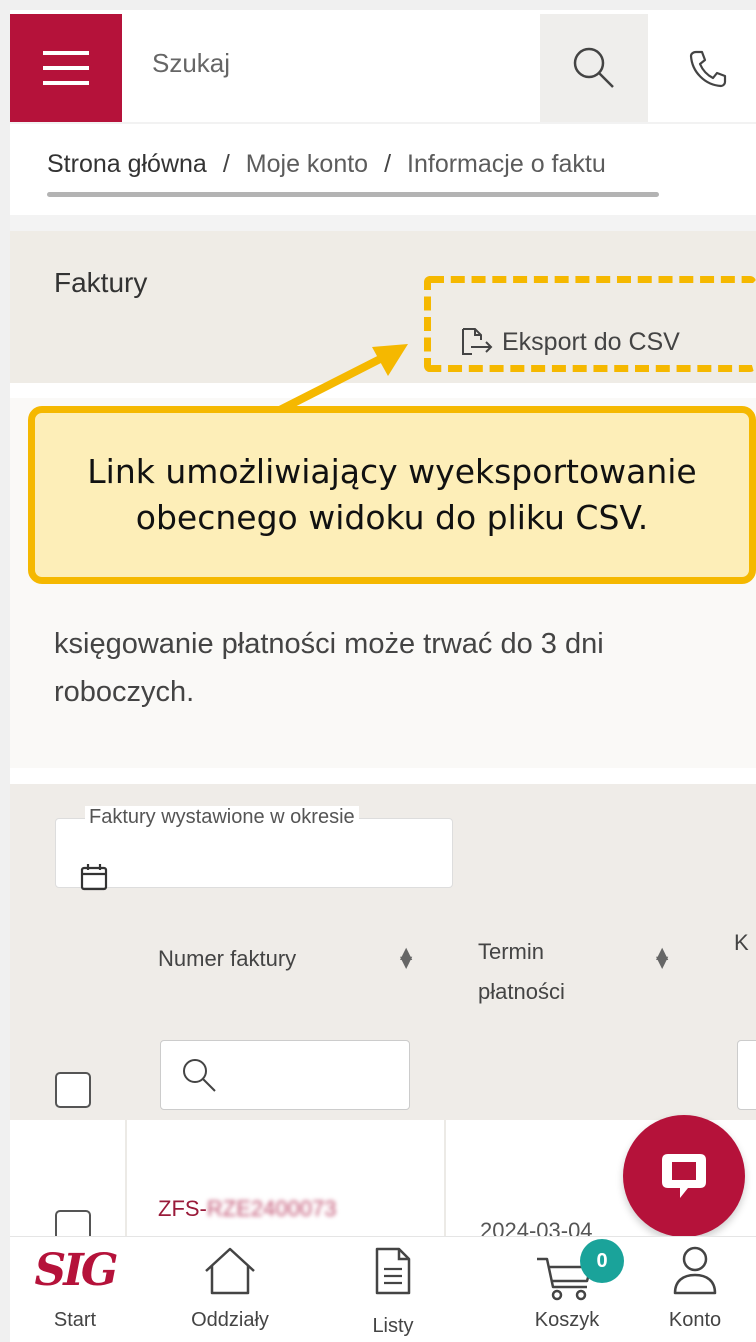 This screenshot has width=756, height=1342. I want to click on chat-button, so click(684, 1176).